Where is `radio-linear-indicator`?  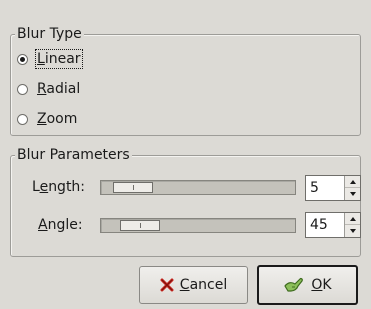
radio-linear-indicator is located at coordinates (22, 59).